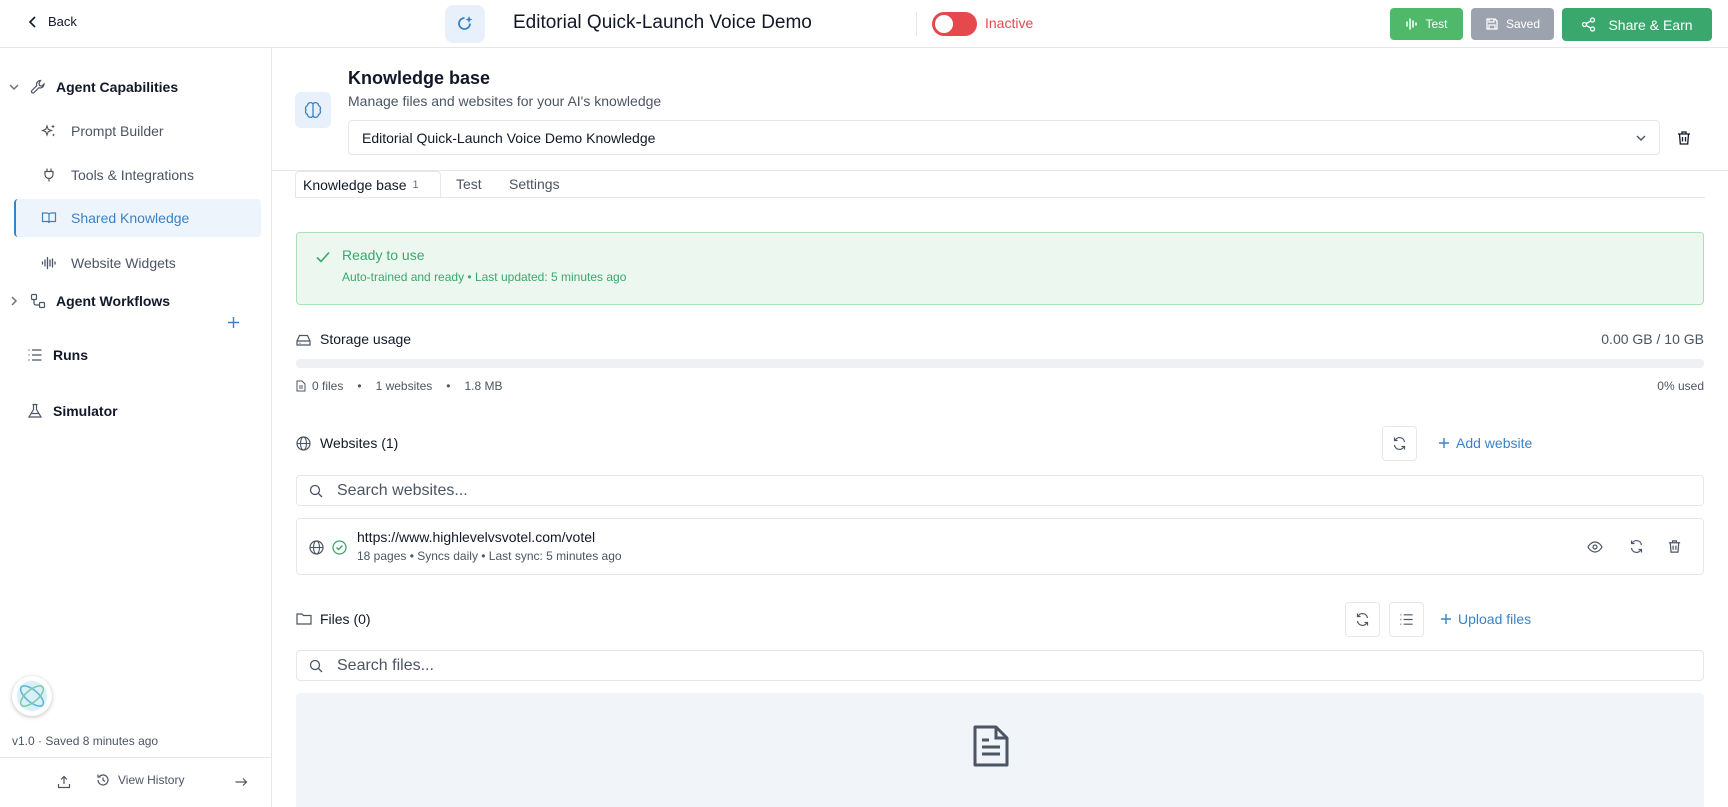 The width and height of the screenshot is (1728, 807). I want to click on export-icon, so click(64, 782).